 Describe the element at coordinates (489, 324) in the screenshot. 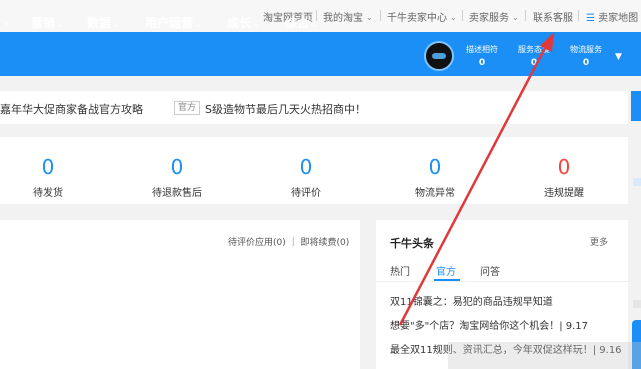

I see `news-item: 想要"多"个店？淘宝网给你这个机会！| 9.17` at that location.